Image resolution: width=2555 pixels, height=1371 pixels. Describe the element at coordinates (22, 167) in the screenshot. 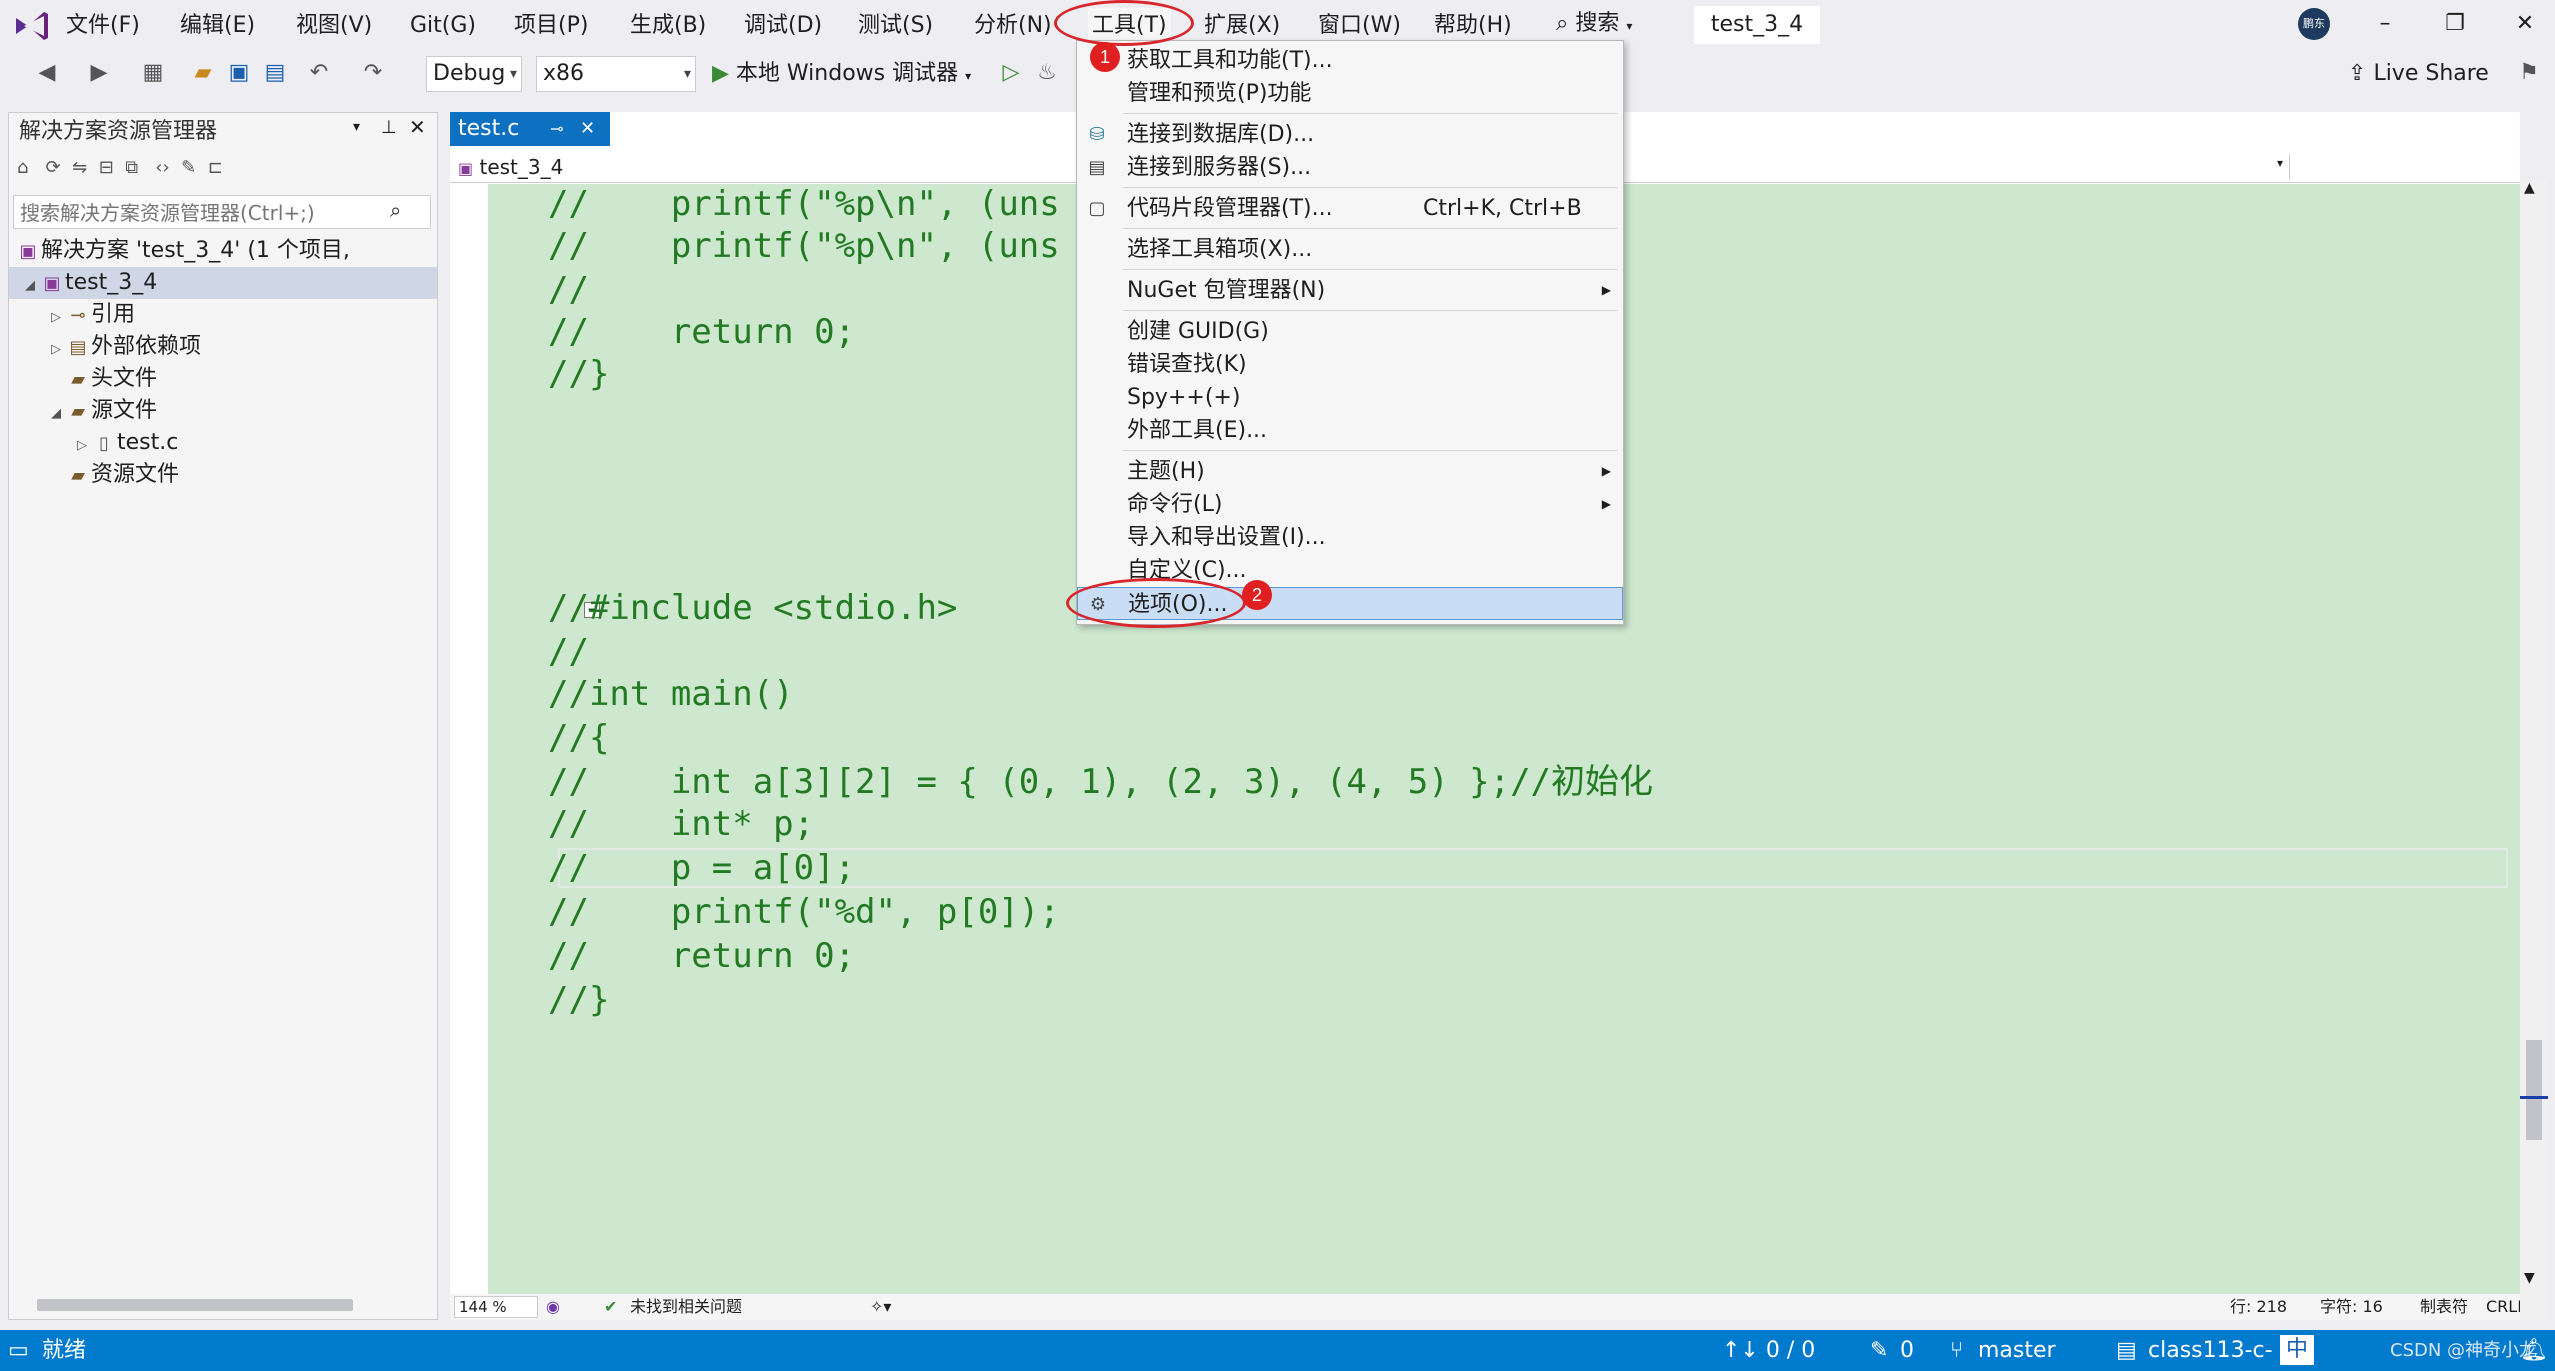

I see `home-icon: ⌂` at that location.